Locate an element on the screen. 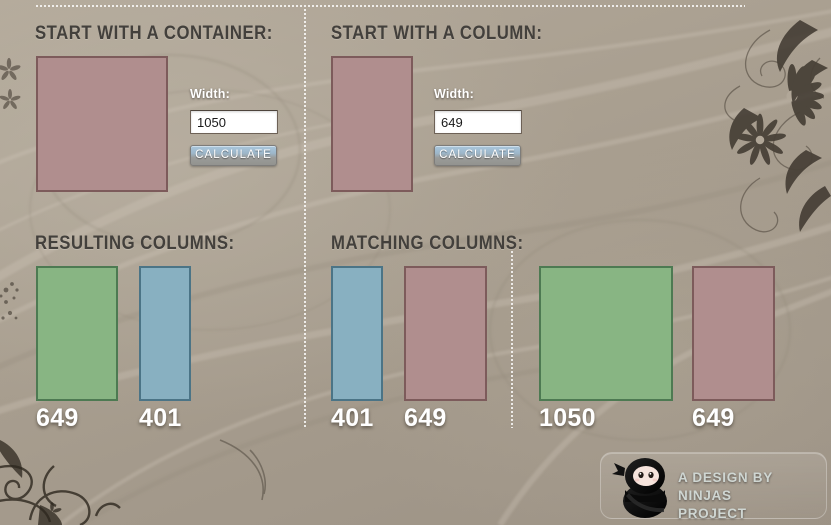 This screenshot has height=525, width=831. container-width-input is located at coordinates (234, 122).